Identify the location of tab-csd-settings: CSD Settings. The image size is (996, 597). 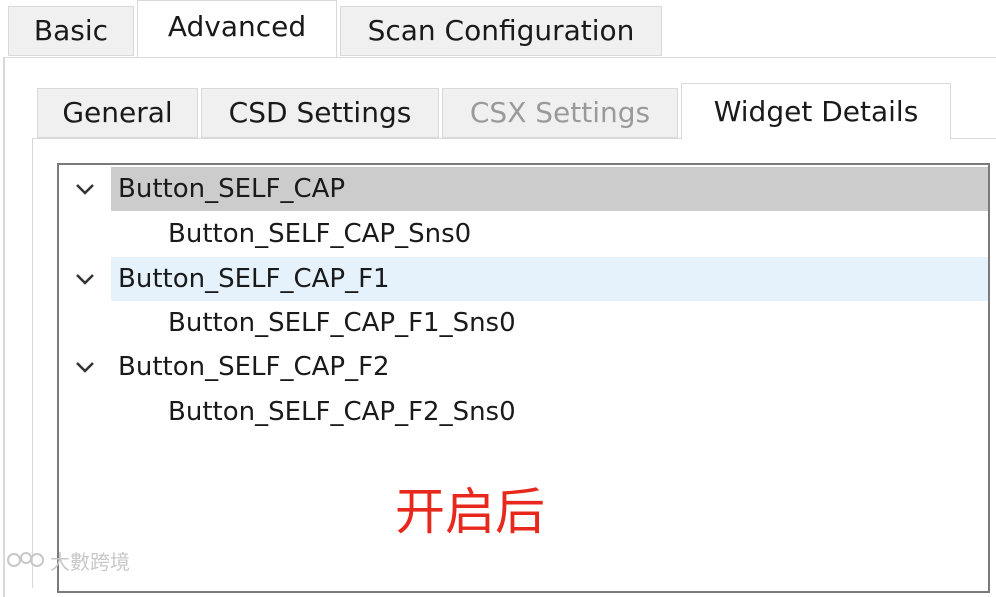
(320, 113).